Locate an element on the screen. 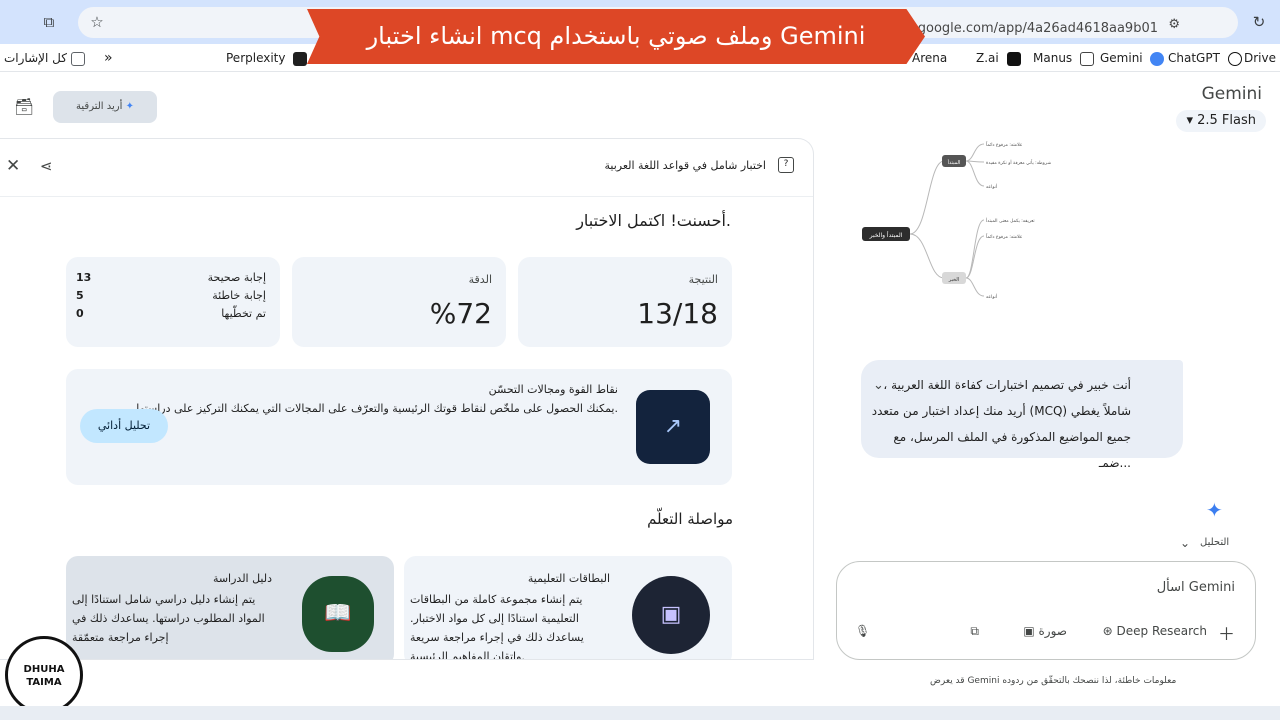  mindmap-leaf: تعريفه: يكمل معنى المبتدأ is located at coordinates (1010, 220).